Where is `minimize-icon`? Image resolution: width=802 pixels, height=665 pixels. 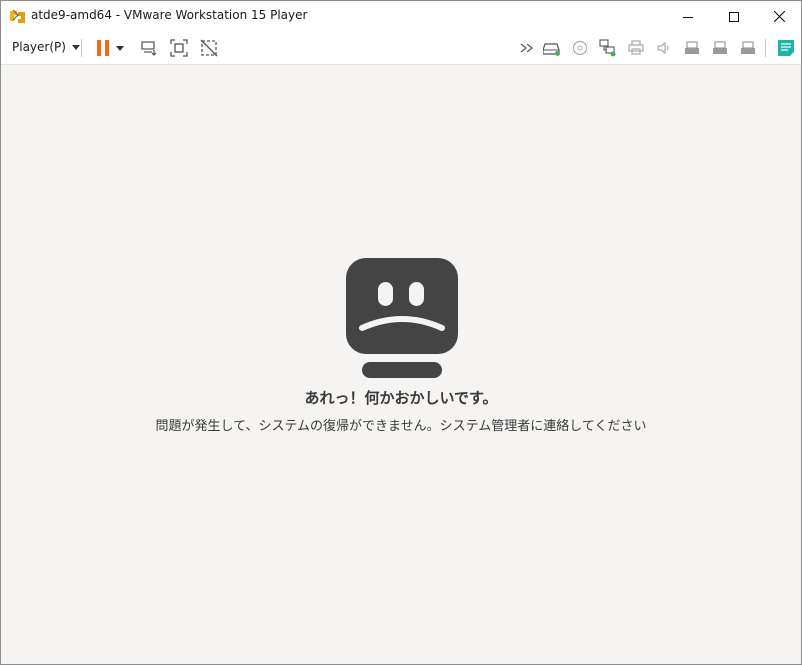
minimize-icon is located at coordinates (688, 17).